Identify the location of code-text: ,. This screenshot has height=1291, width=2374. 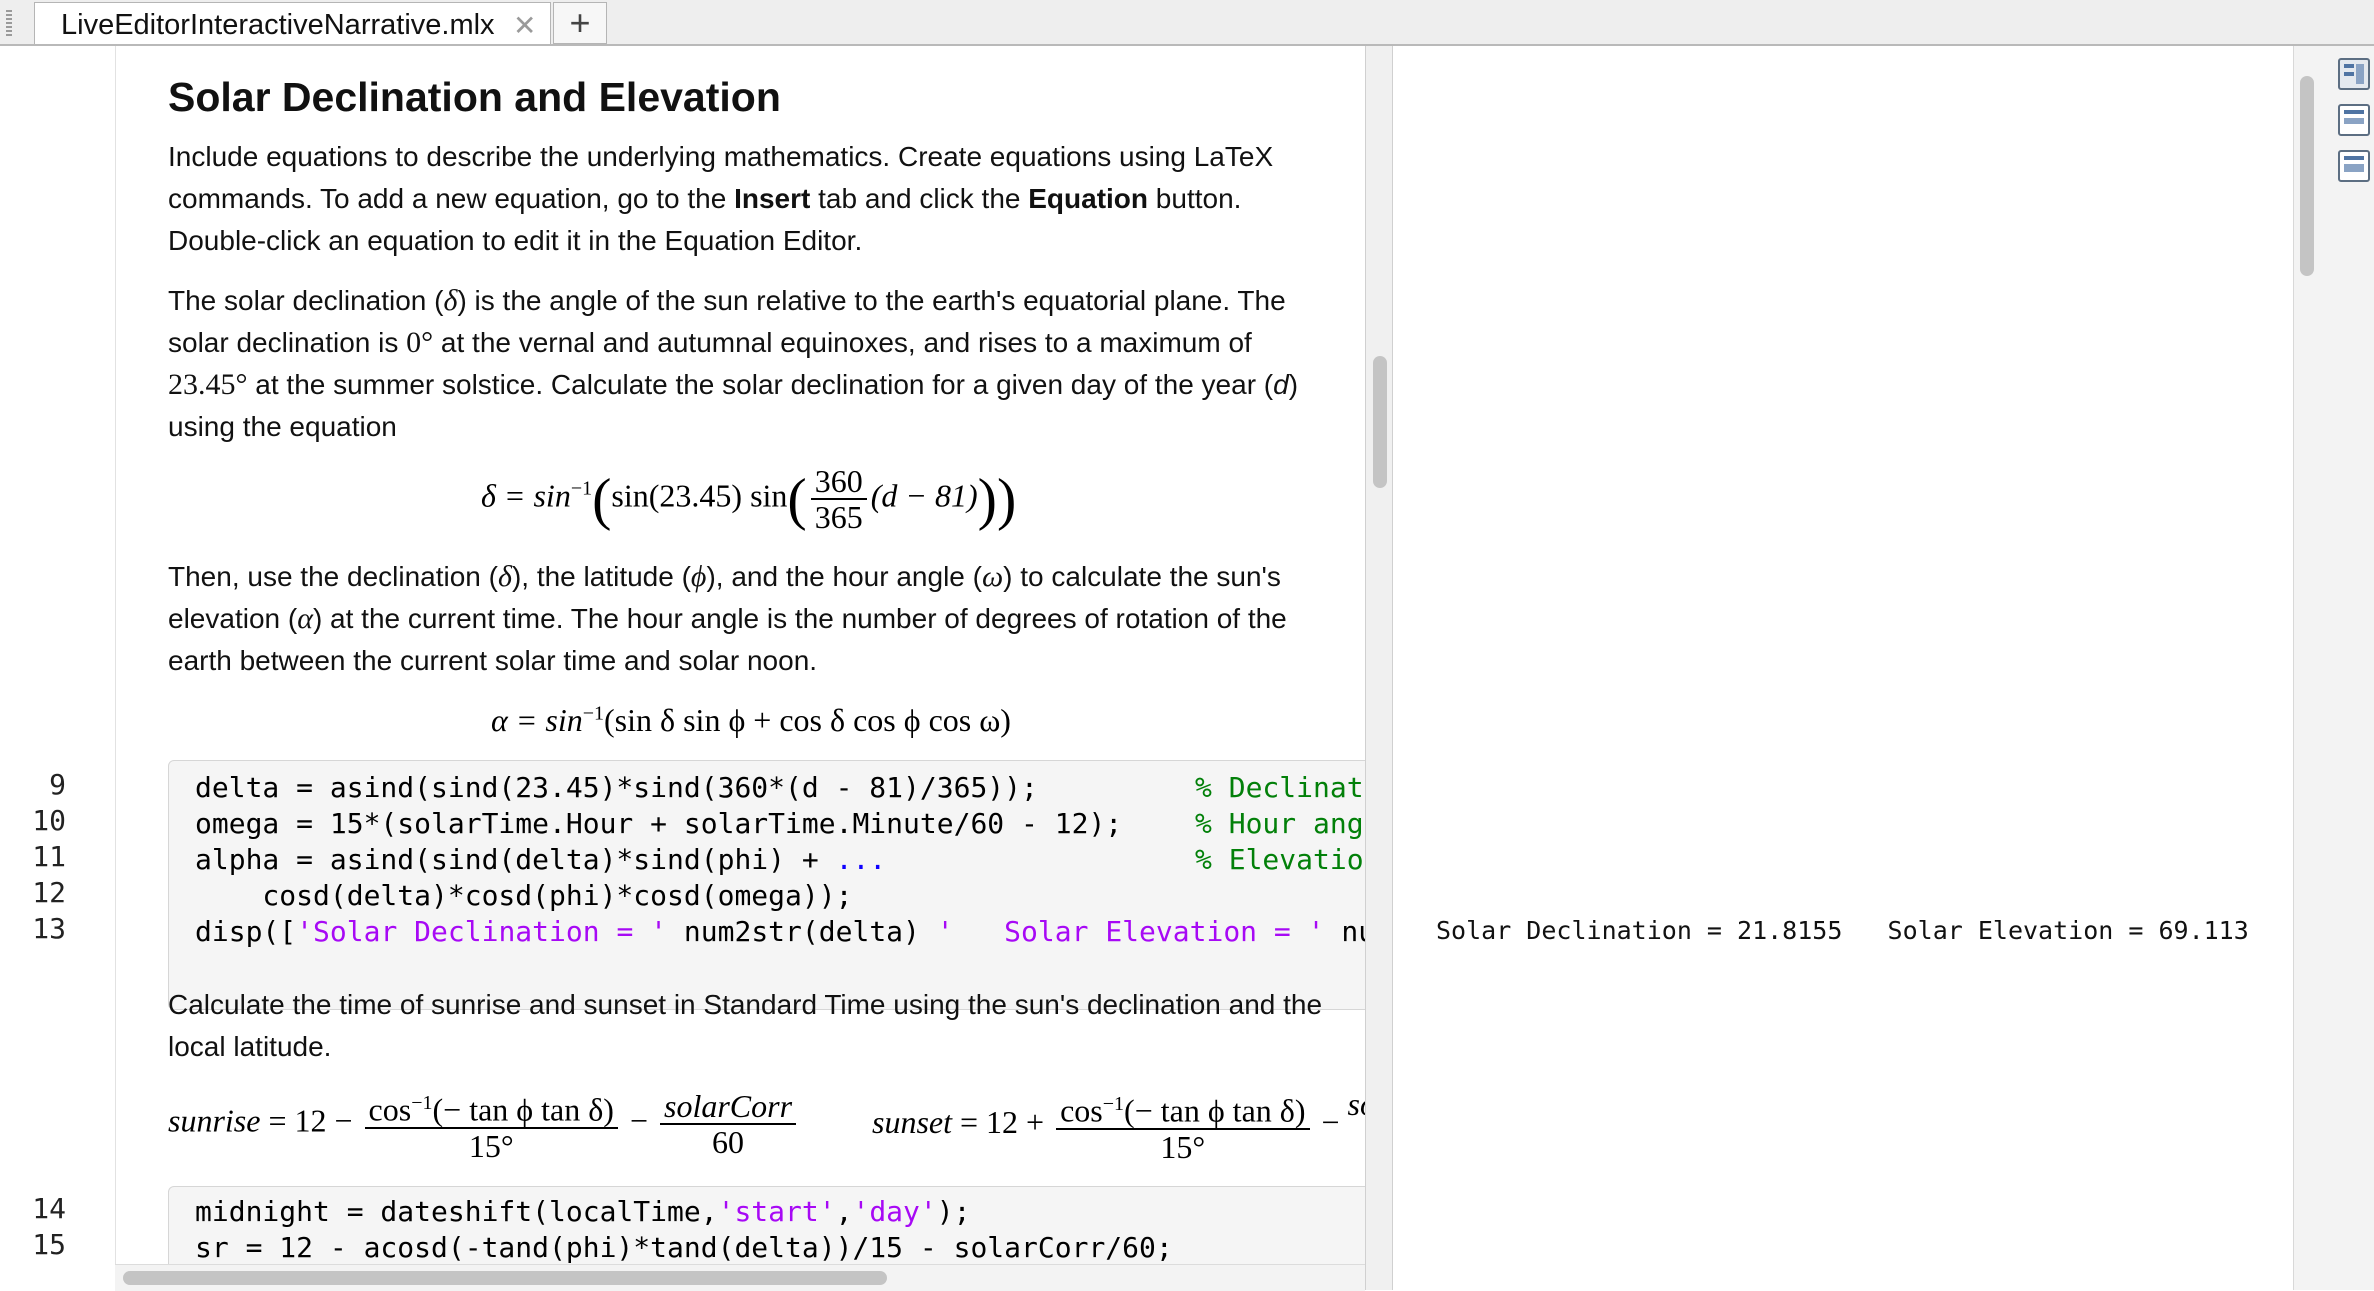
(844, 1211).